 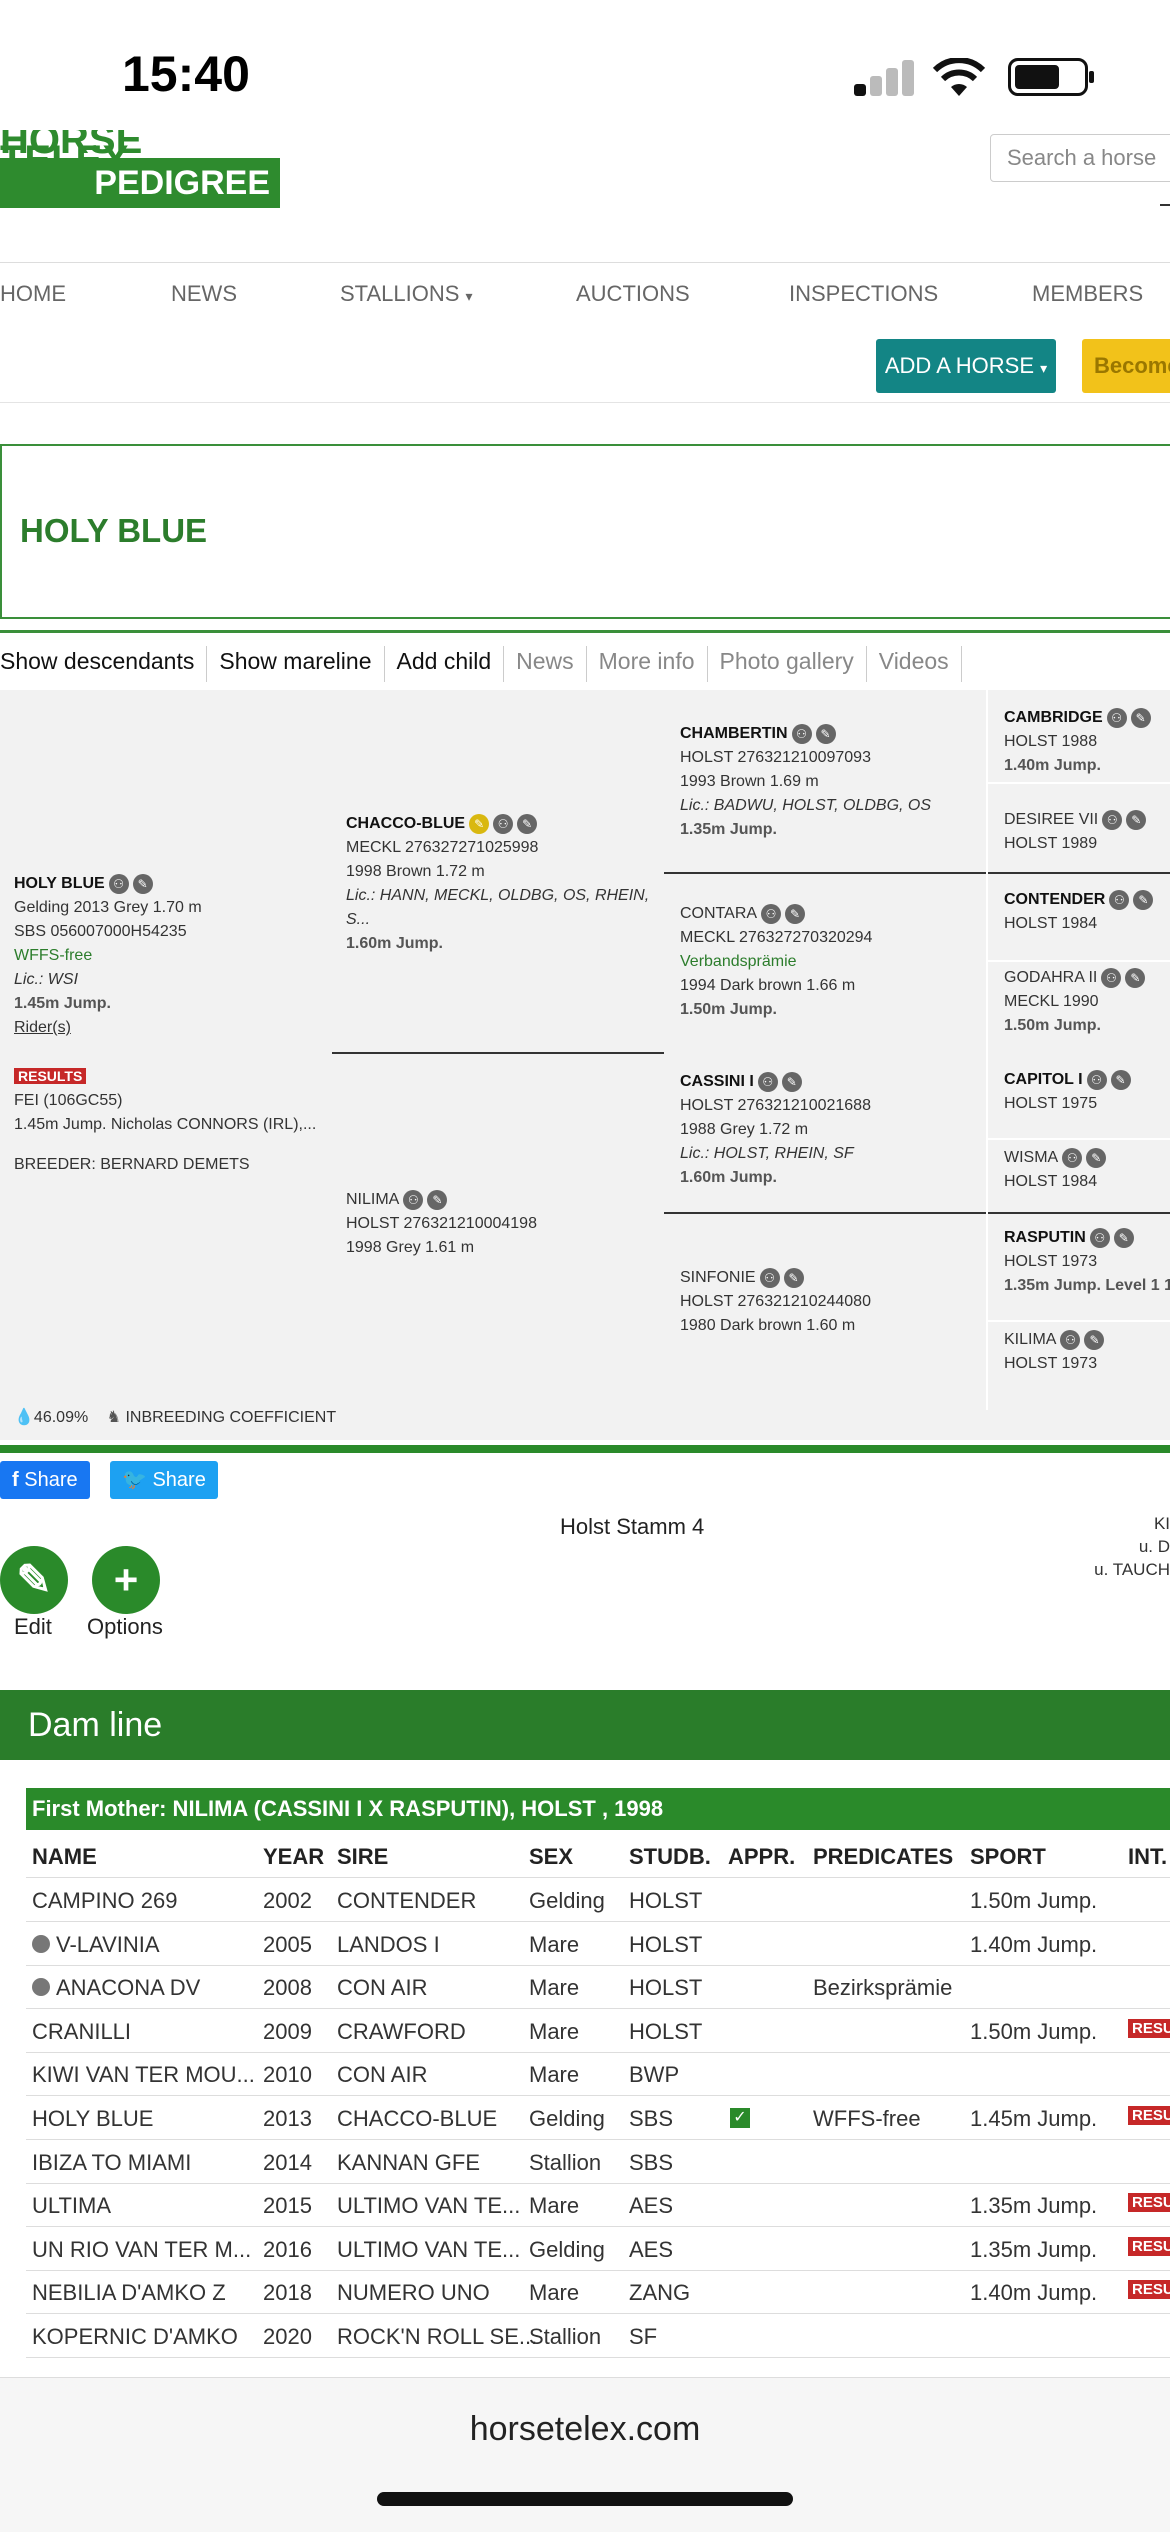 I want to click on nav-news: NEWS, so click(x=204, y=294).